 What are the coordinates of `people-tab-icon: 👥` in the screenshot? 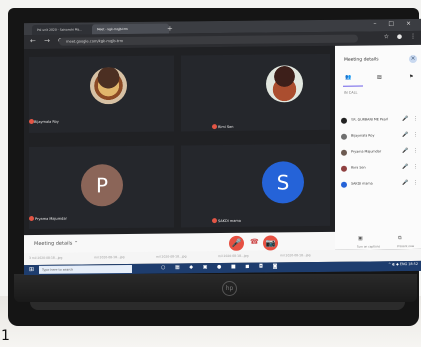 It's located at (348, 78).